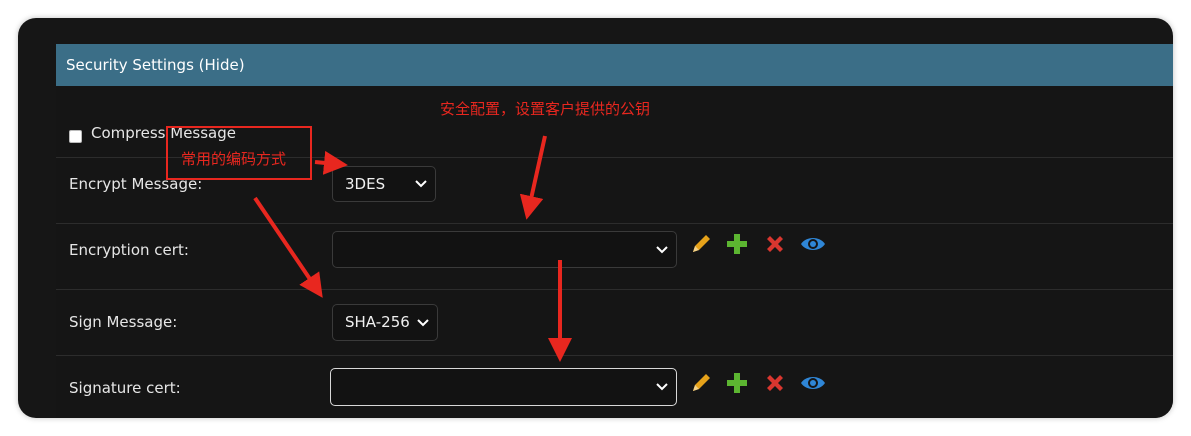 The width and height of the screenshot is (1191, 436). I want to click on compress-message-checkbox, so click(75, 136).